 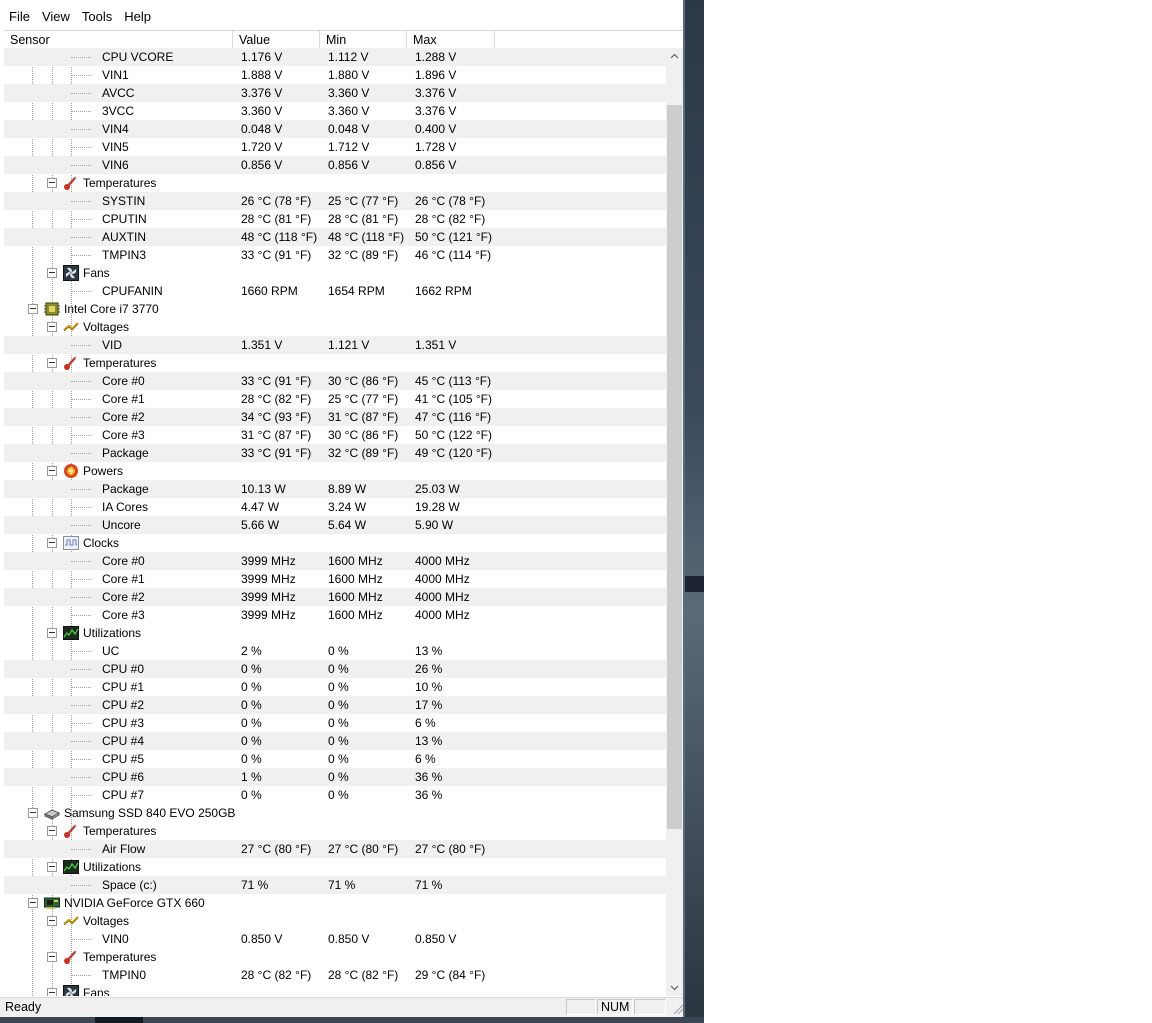 What do you see at coordinates (335, 309) in the screenshot?
I see `hardware-row: Intel Core i7 3770` at bounding box center [335, 309].